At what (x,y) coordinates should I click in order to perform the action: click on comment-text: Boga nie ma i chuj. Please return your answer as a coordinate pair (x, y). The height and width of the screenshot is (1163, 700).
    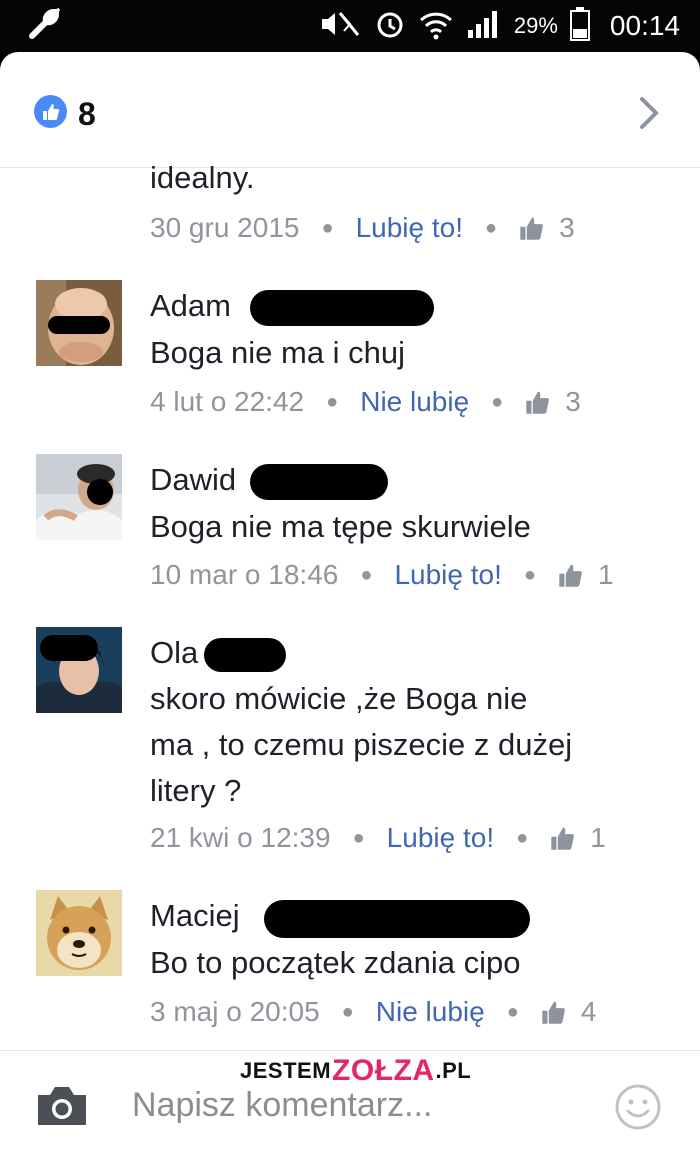
    Looking at the image, I should click on (278, 352).